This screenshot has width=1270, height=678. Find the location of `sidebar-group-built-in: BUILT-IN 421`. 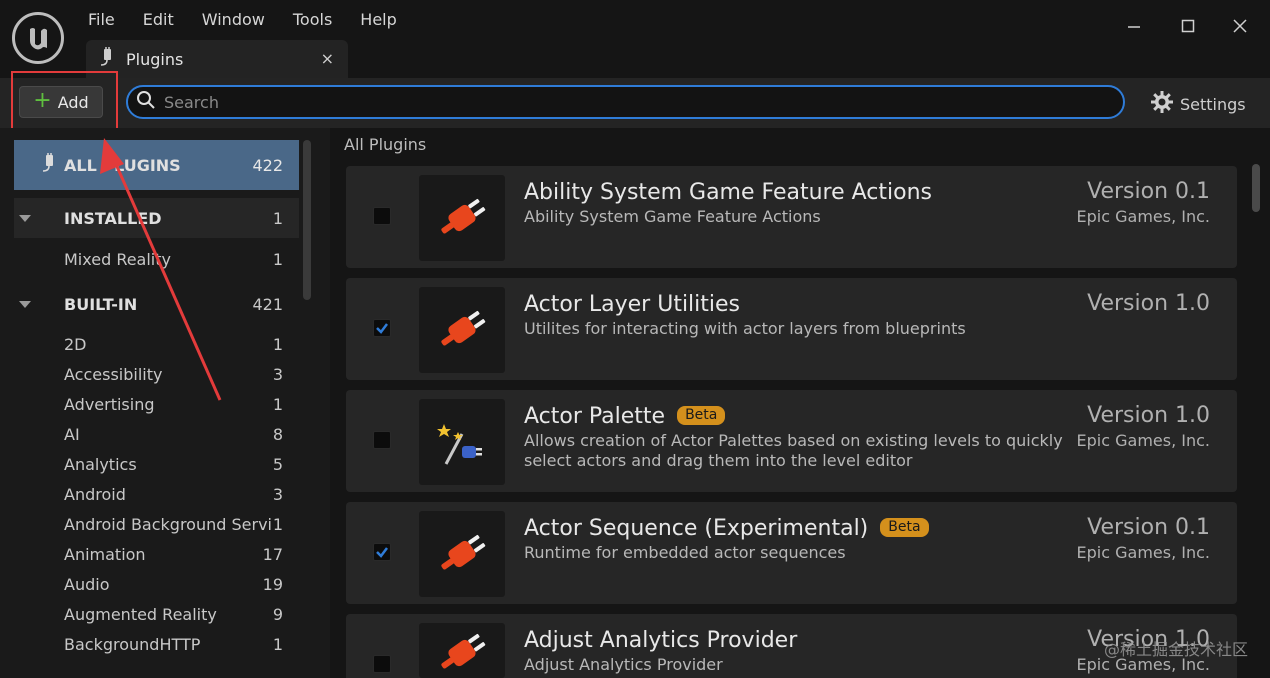

sidebar-group-built-in: BUILT-IN 421 is located at coordinates (156, 304).